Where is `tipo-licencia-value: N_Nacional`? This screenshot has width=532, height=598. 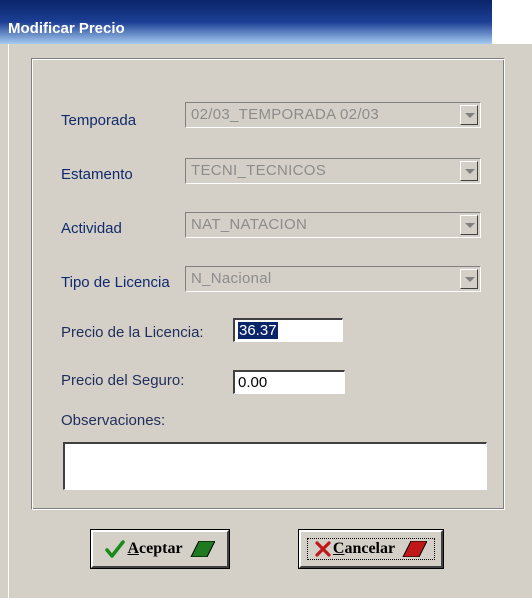 tipo-licencia-value: N_Nacional is located at coordinates (231, 278).